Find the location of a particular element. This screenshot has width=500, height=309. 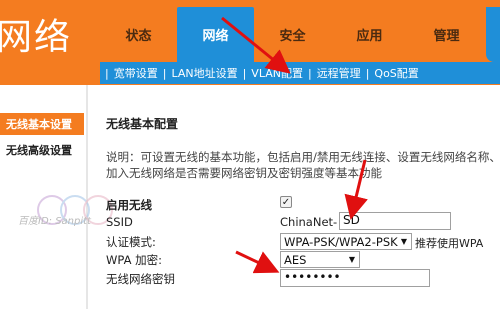

main-nav: 状态 网络 安全 应用 管理 is located at coordinates (292, 34).